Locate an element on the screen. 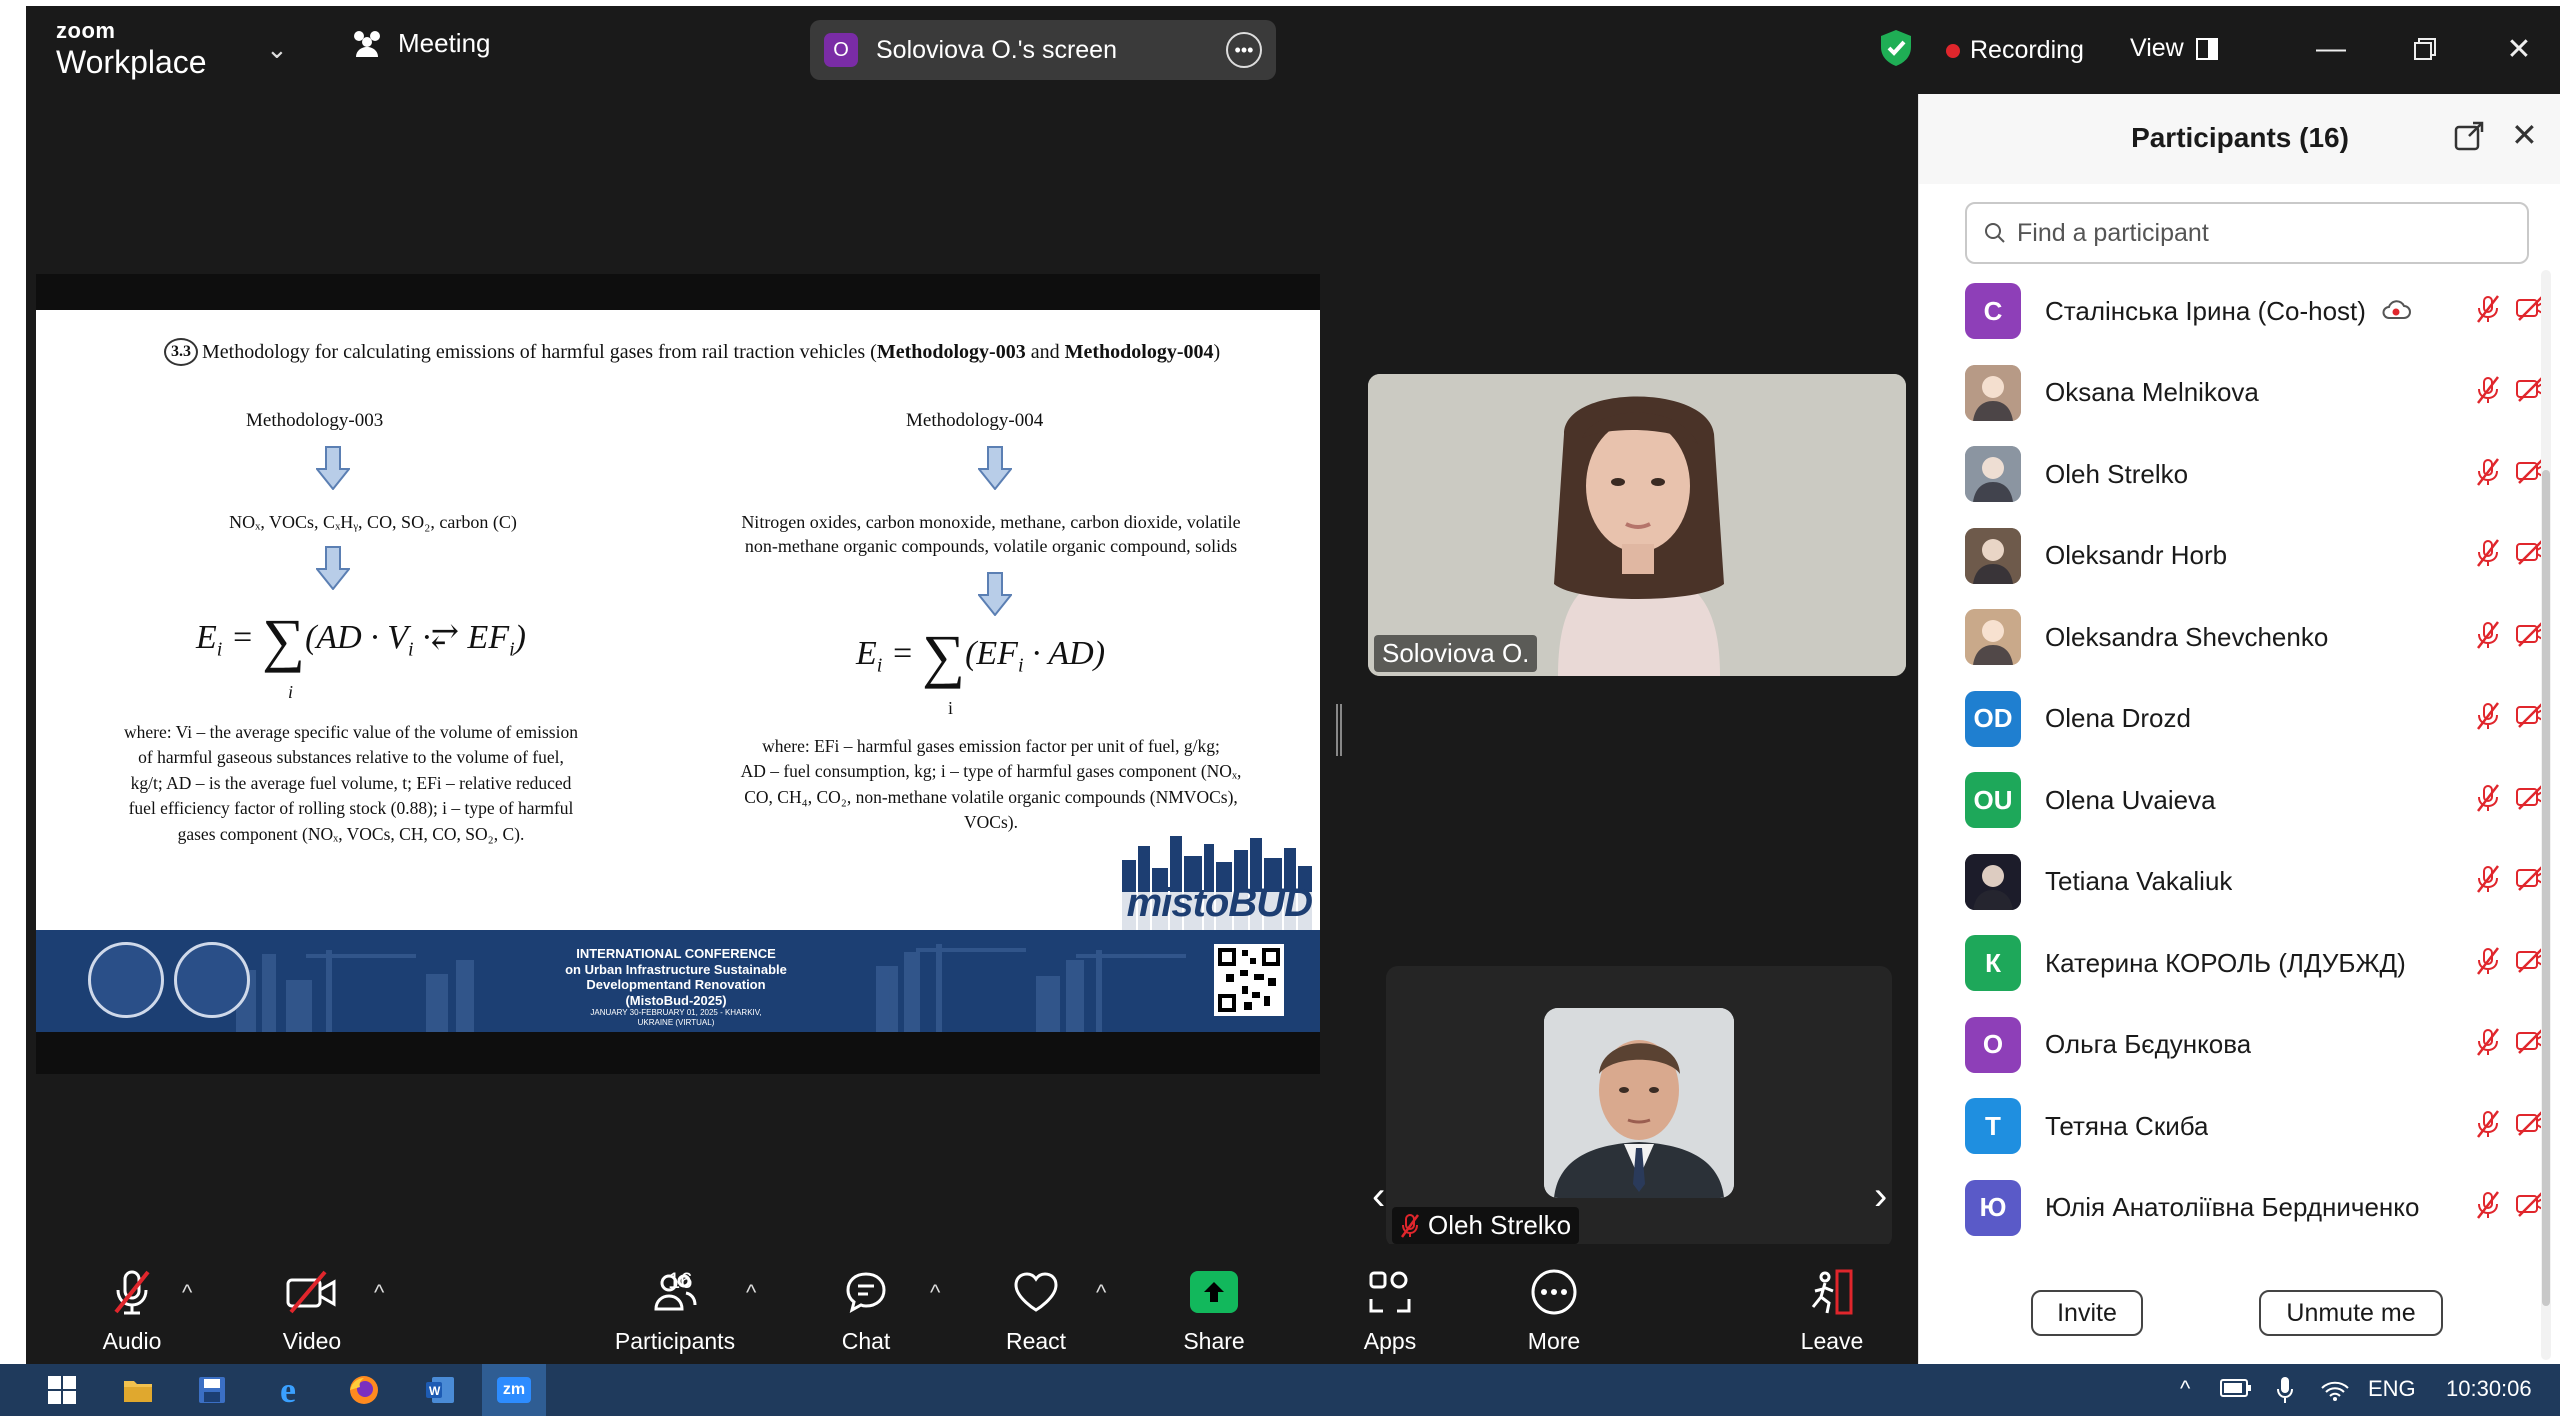  left-formula: Ei = ∑(AD · Vi ·⥂ EFi) i is located at coordinates (361, 654).